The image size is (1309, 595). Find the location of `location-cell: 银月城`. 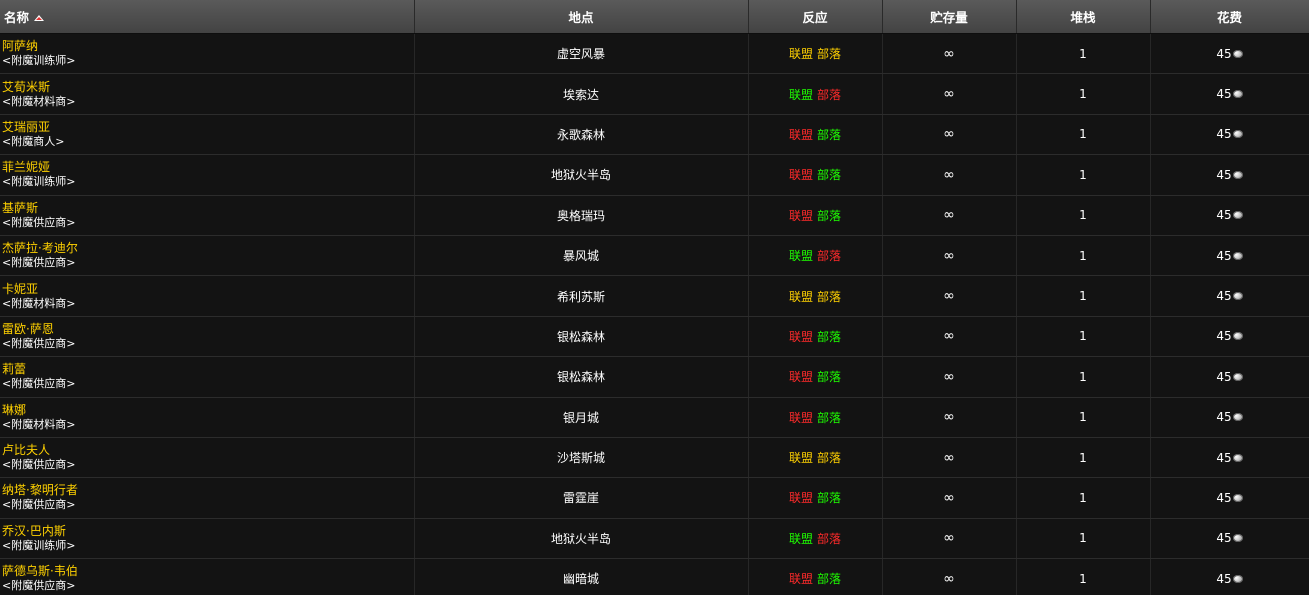

location-cell: 银月城 is located at coordinates (581, 417).